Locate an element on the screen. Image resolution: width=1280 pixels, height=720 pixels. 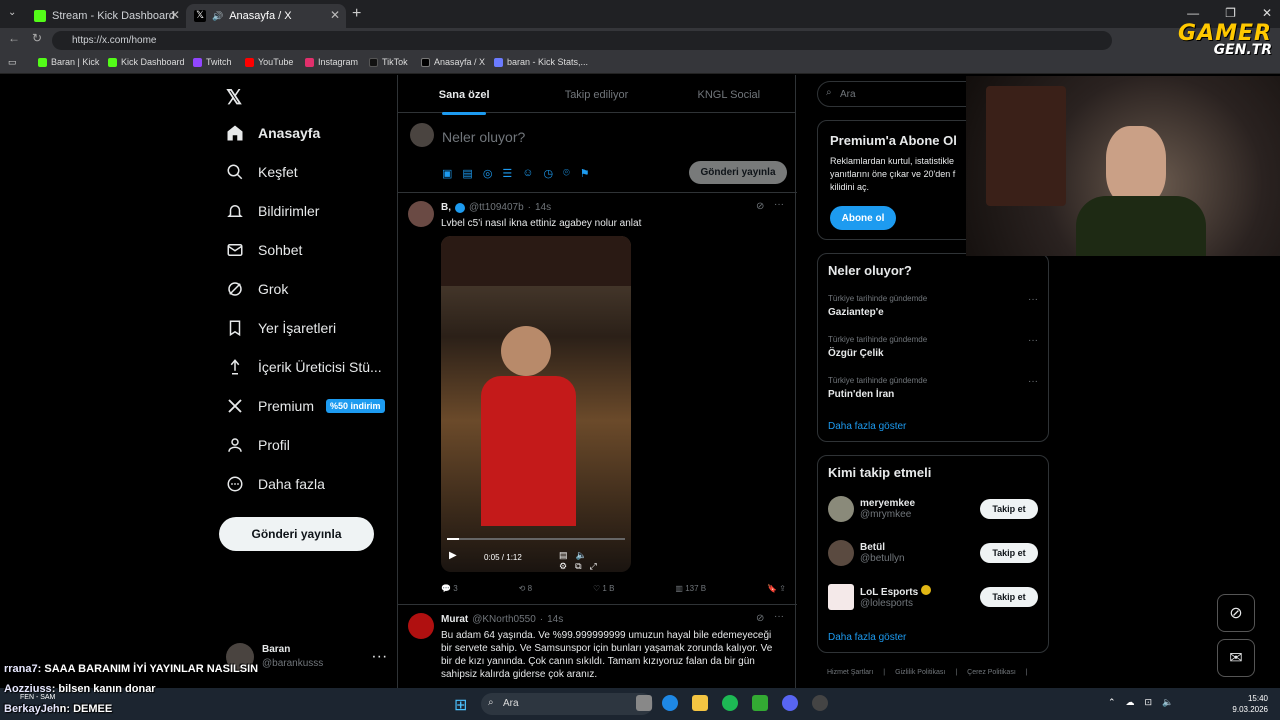
nav-profile: Profil is located at coordinates (258, 445).